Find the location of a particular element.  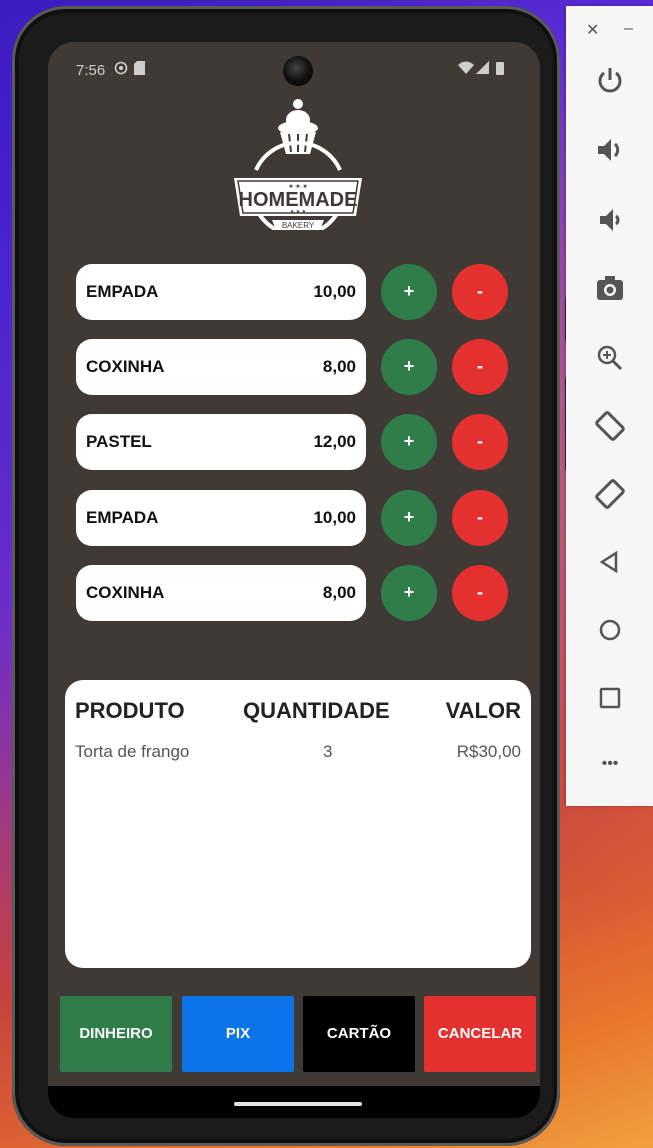

power-icon is located at coordinates (610, 80).